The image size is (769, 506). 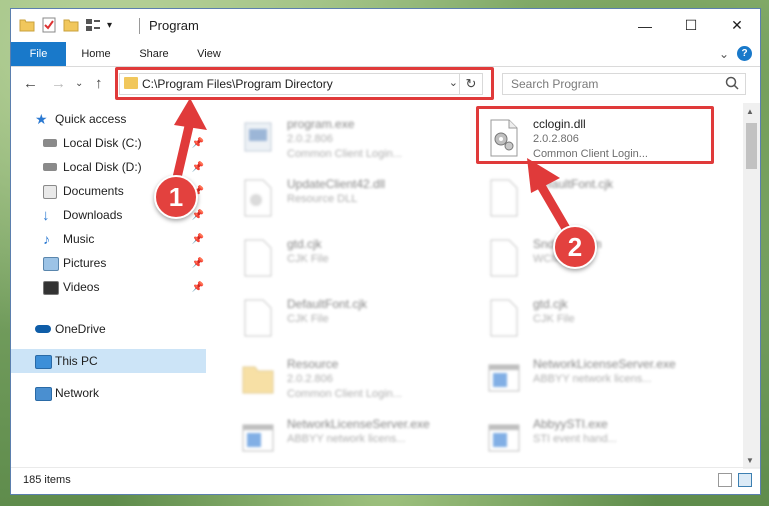 I want to click on annotation-badge-2: 2, so click(x=575, y=247).